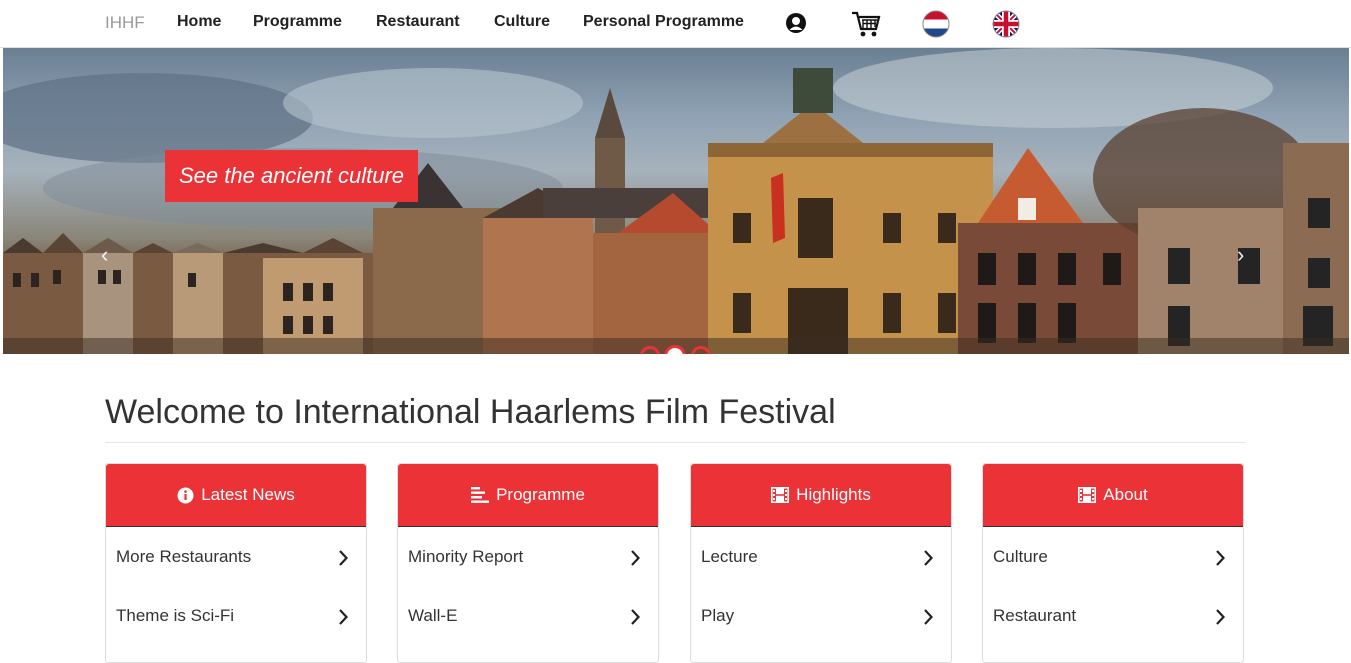 The width and height of the screenshot is (1351, 663). I want to click on list-item: Theme is Sci-Fi, so click(236, 615).